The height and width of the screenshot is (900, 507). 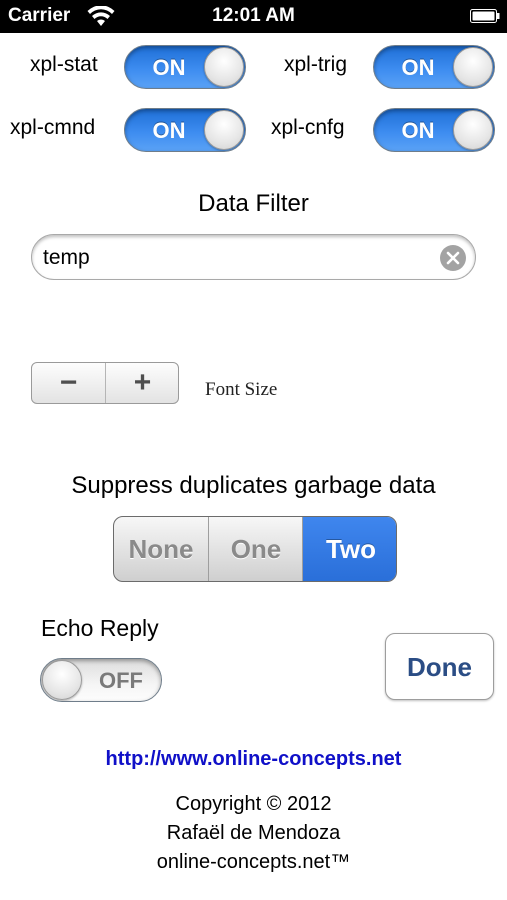 I want to click on xpl-stat-label: xpl-stat, so click(x=64, y=64).